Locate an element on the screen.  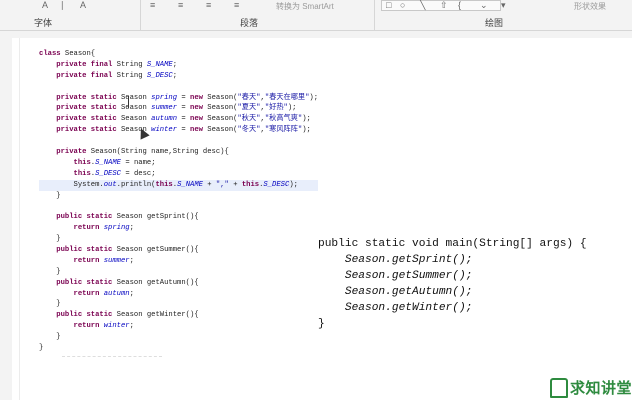
snippet-line: Season.getWinter(); is located at coordinates (395, 308).